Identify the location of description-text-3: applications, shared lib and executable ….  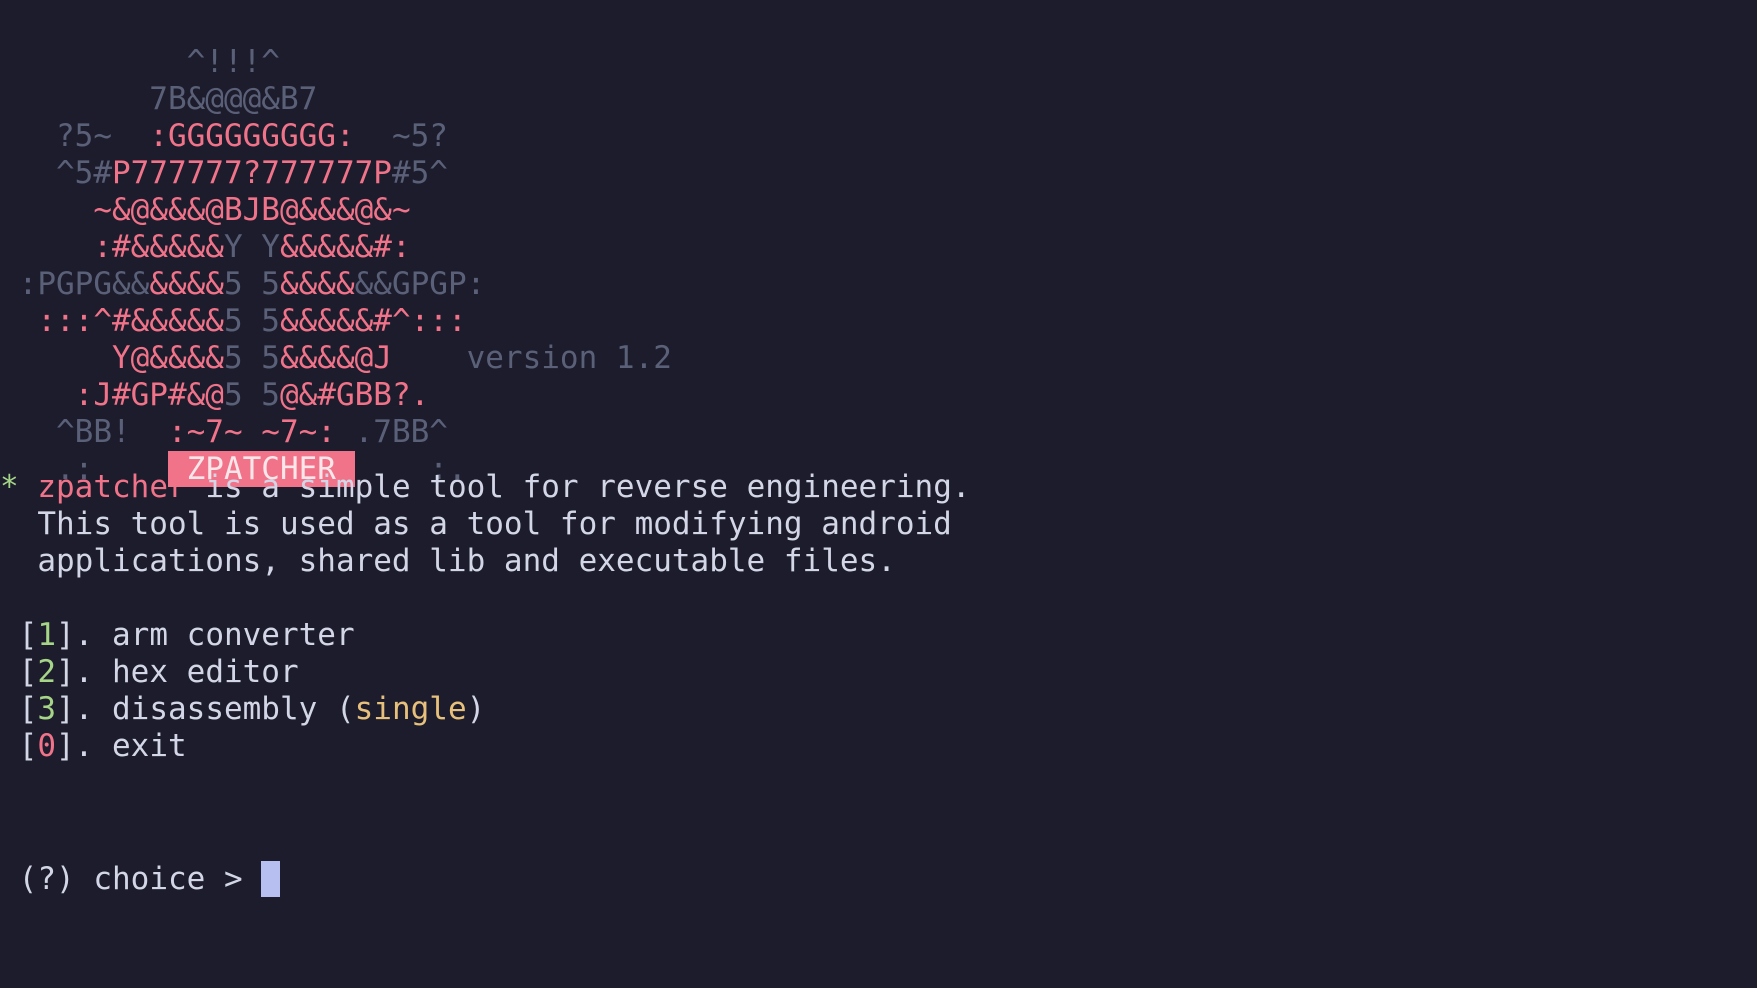
(466, 561).